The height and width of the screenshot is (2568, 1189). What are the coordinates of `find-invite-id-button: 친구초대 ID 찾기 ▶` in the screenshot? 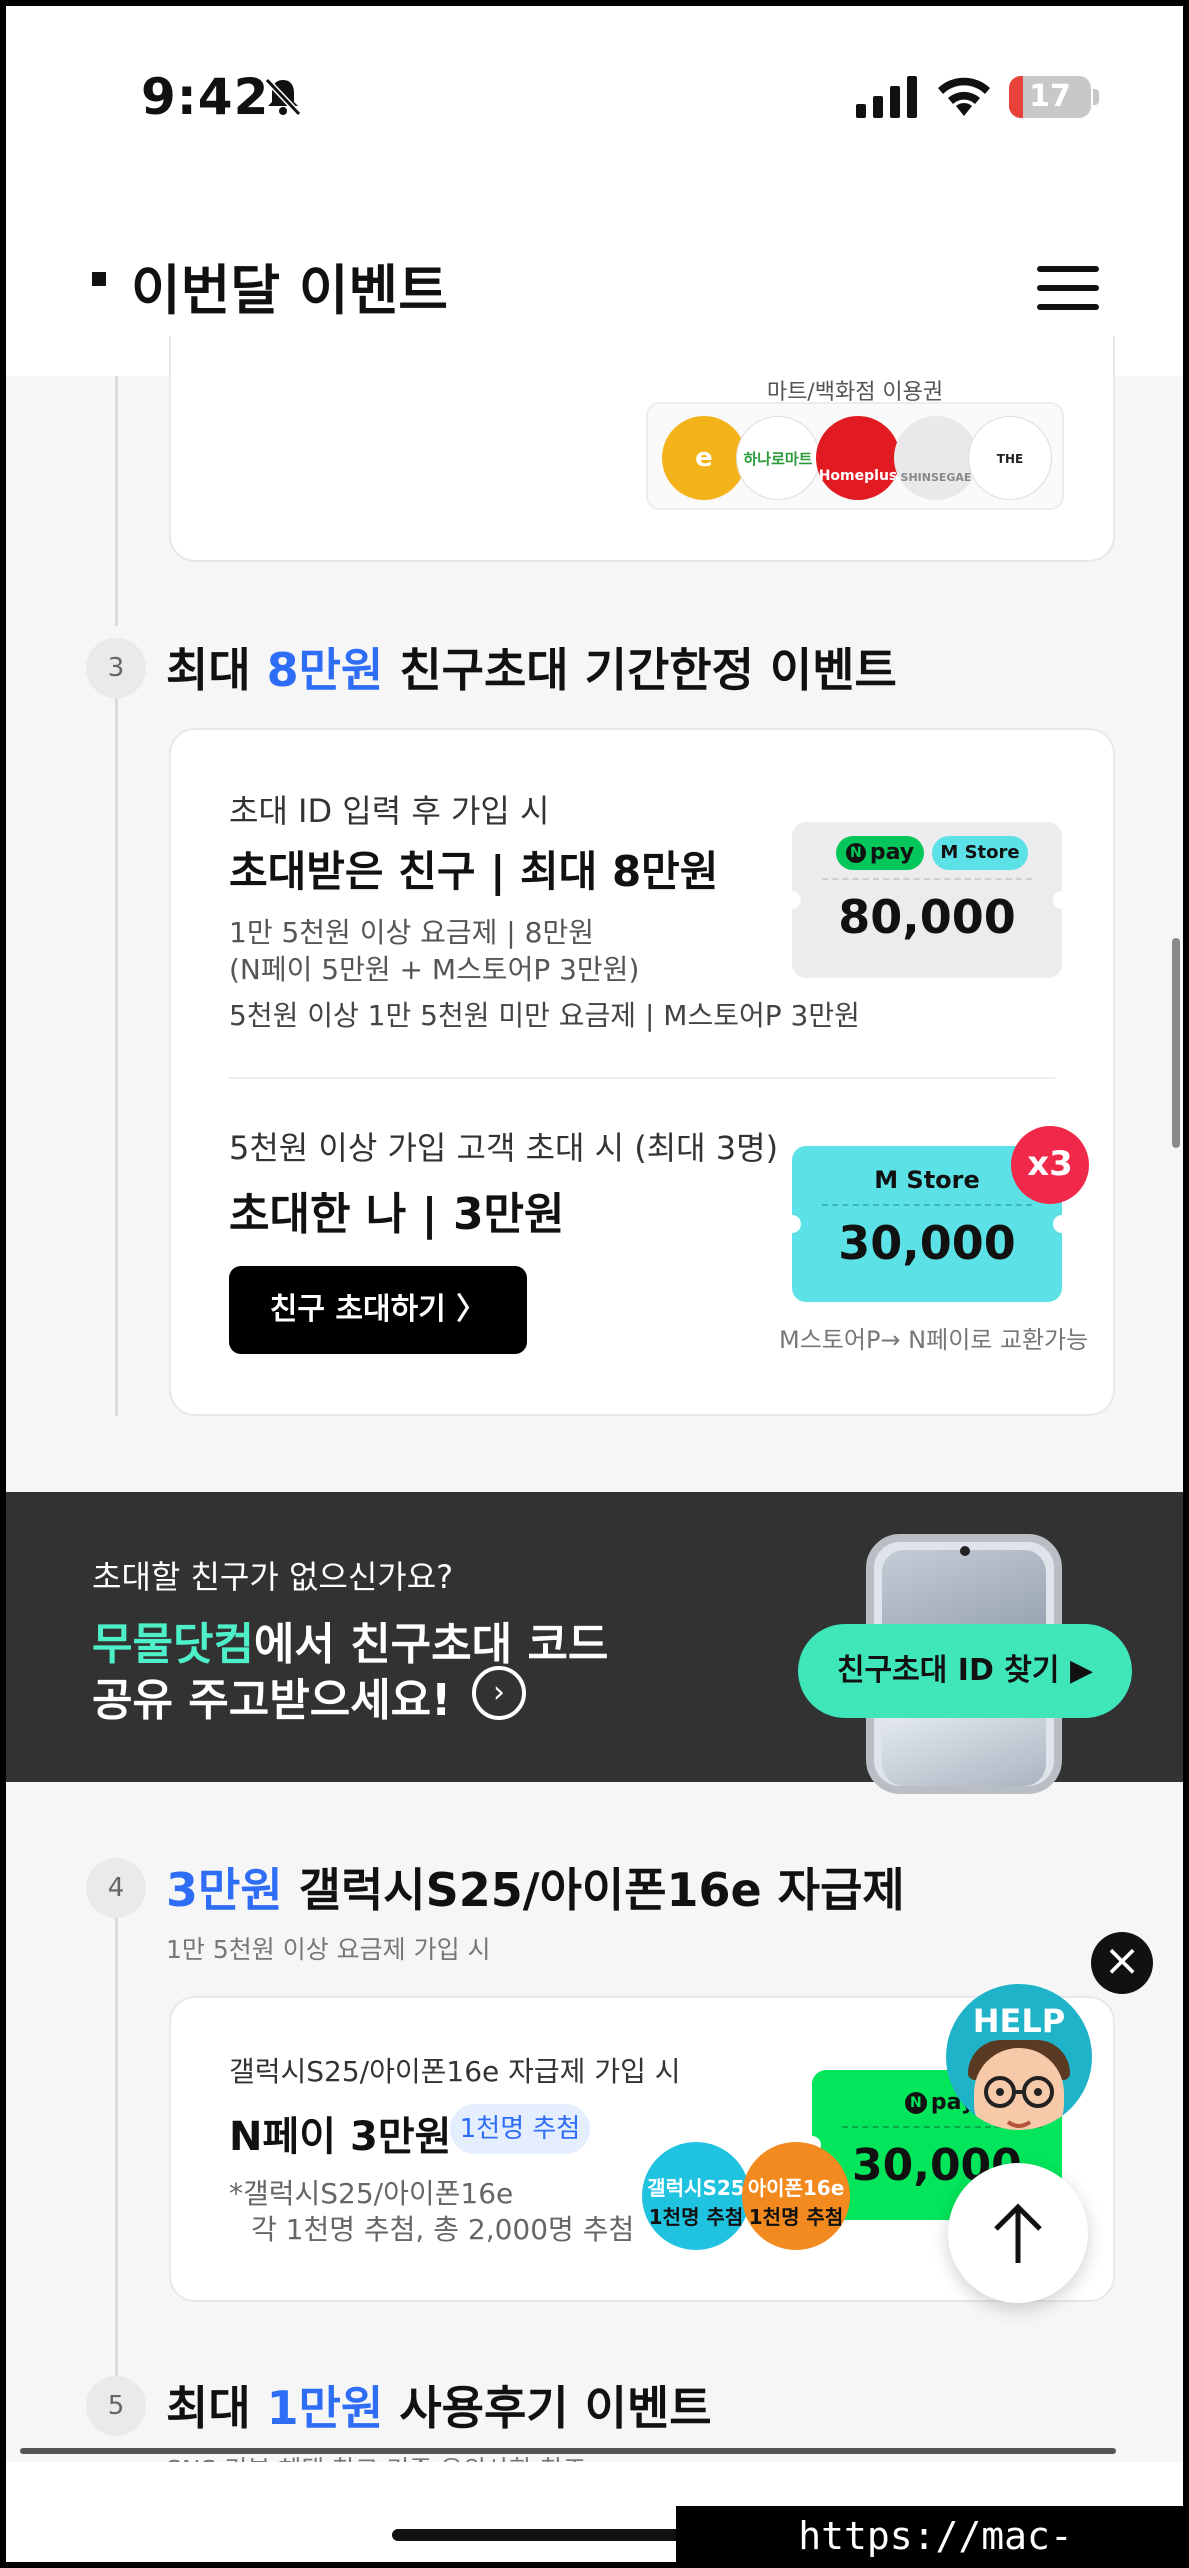 It's located at (965, 1671).